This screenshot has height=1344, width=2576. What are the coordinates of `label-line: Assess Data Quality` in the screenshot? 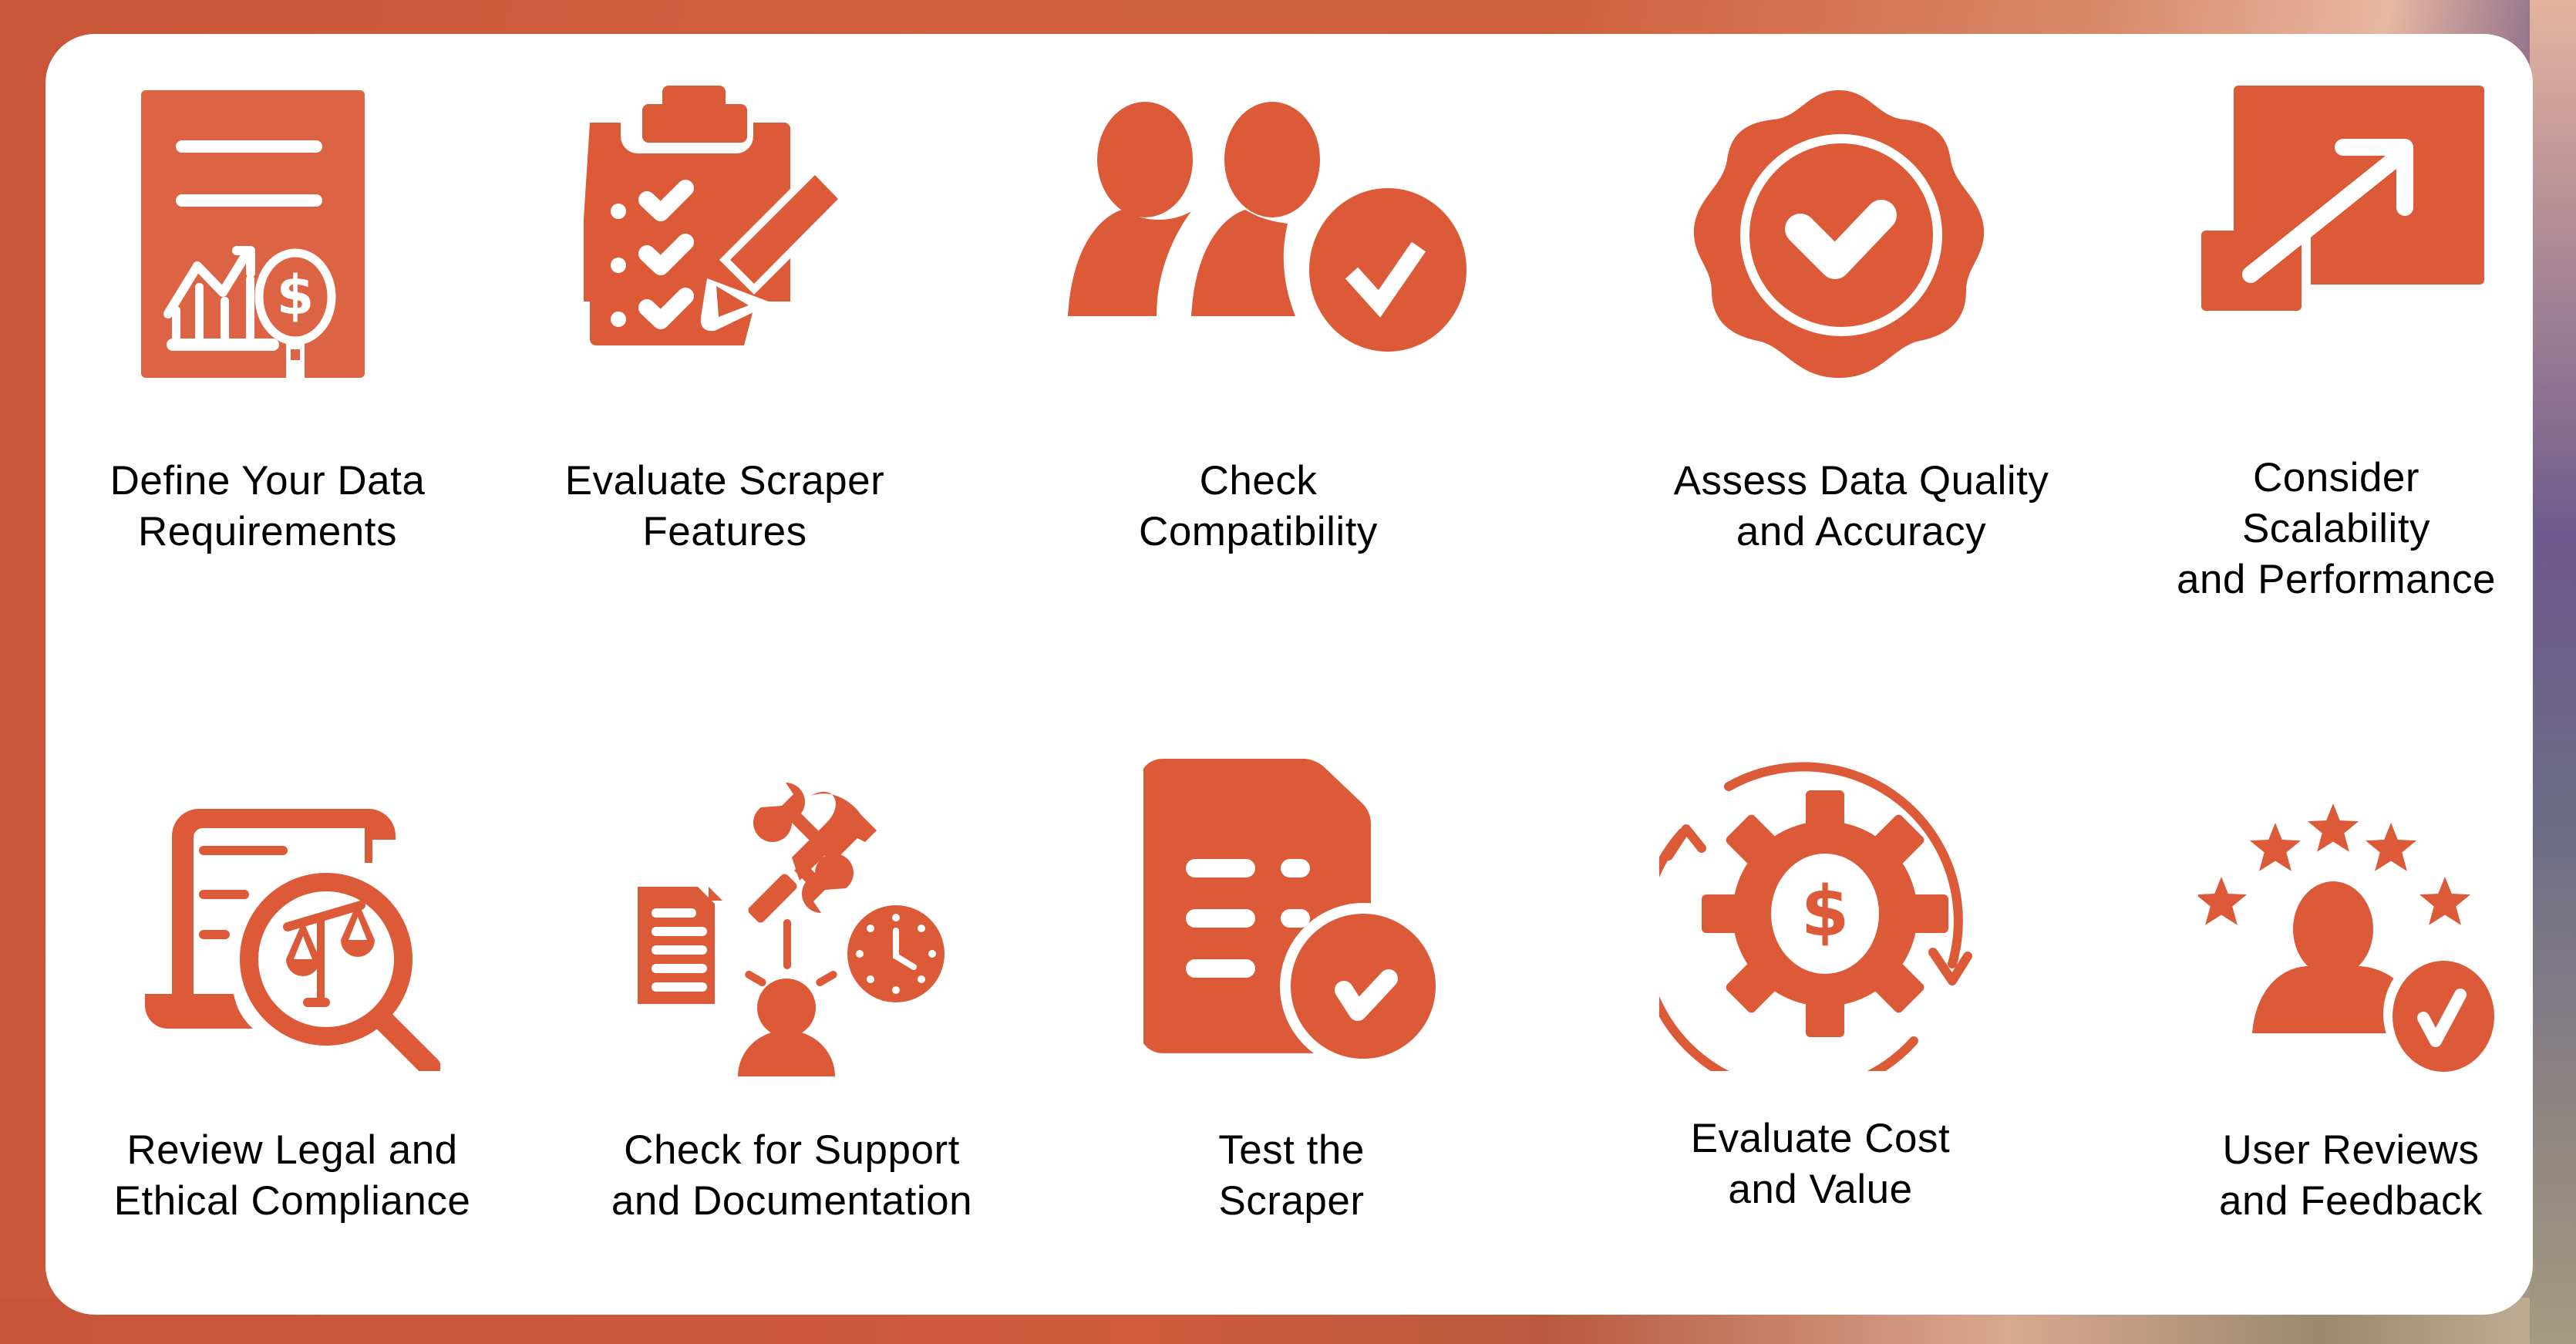 It's located at (1861, 481).